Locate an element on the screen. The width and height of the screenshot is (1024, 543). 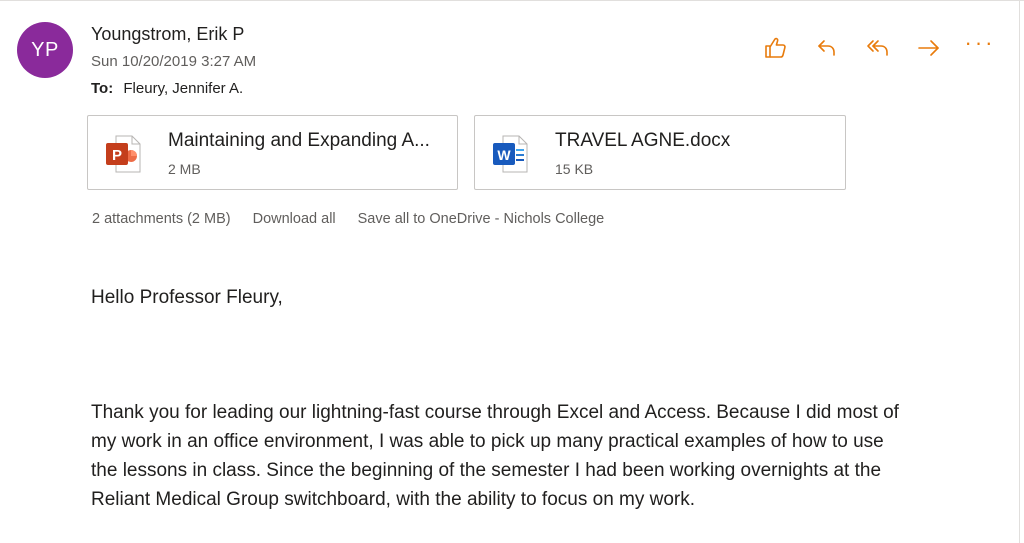
message-actions: ··· is located at coordinates (878, 46).